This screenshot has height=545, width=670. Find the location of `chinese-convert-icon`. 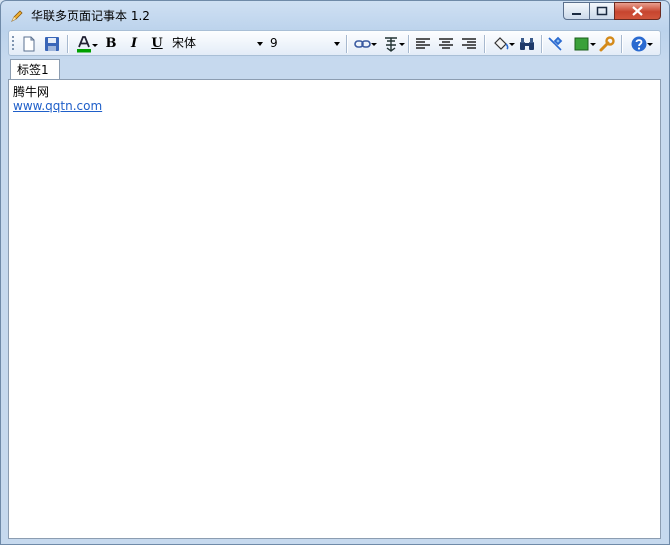

chinese-convert-icon is located at coordinates (391, 44).